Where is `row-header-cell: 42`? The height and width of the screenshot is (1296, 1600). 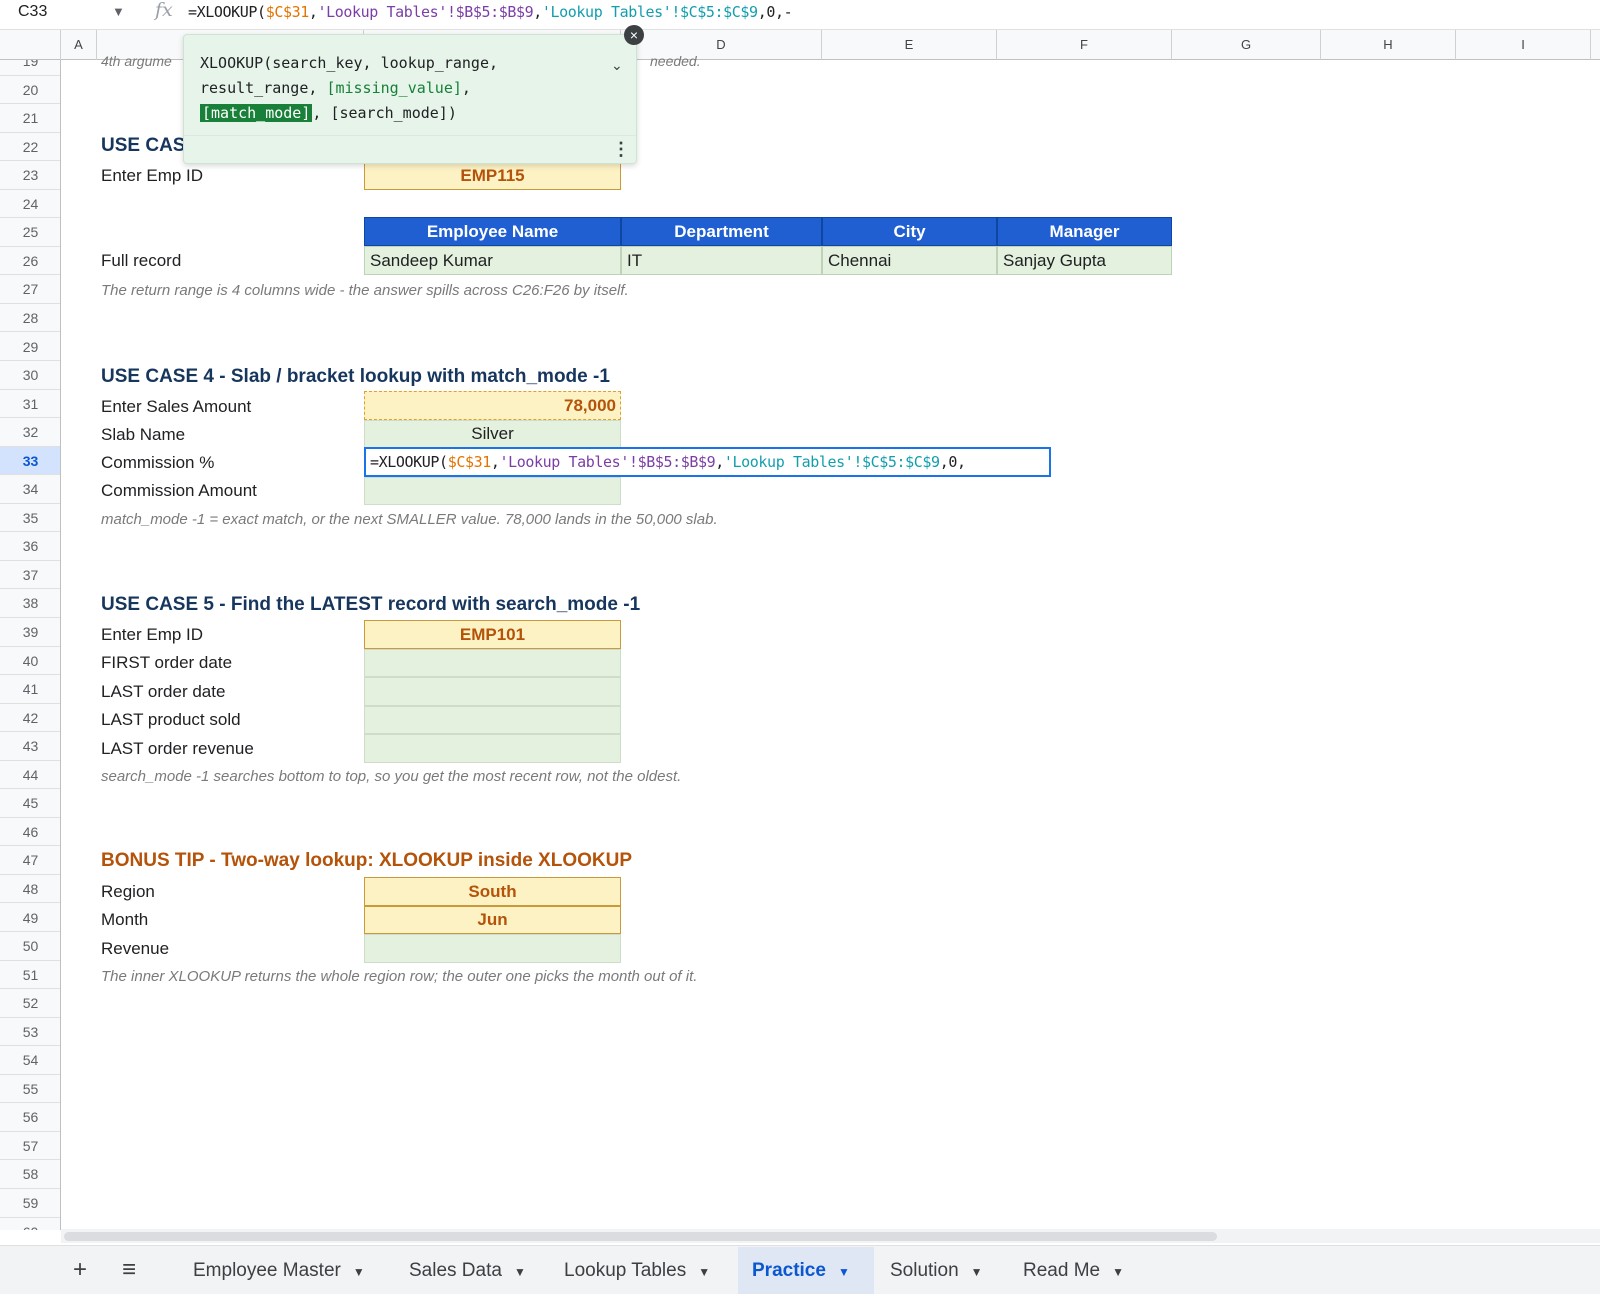
row-header-cell: 42 is located at coordinates (30, 718).